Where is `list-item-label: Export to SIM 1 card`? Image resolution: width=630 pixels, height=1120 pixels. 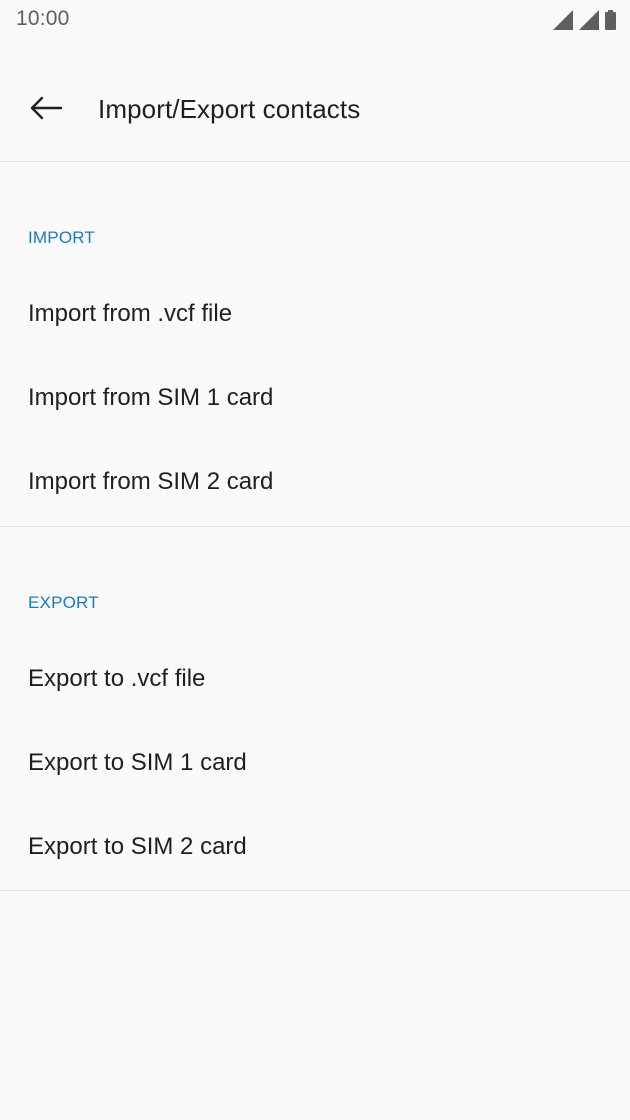 list-item-label: Export to SIM 1 card is located at coordinates (137, 762).